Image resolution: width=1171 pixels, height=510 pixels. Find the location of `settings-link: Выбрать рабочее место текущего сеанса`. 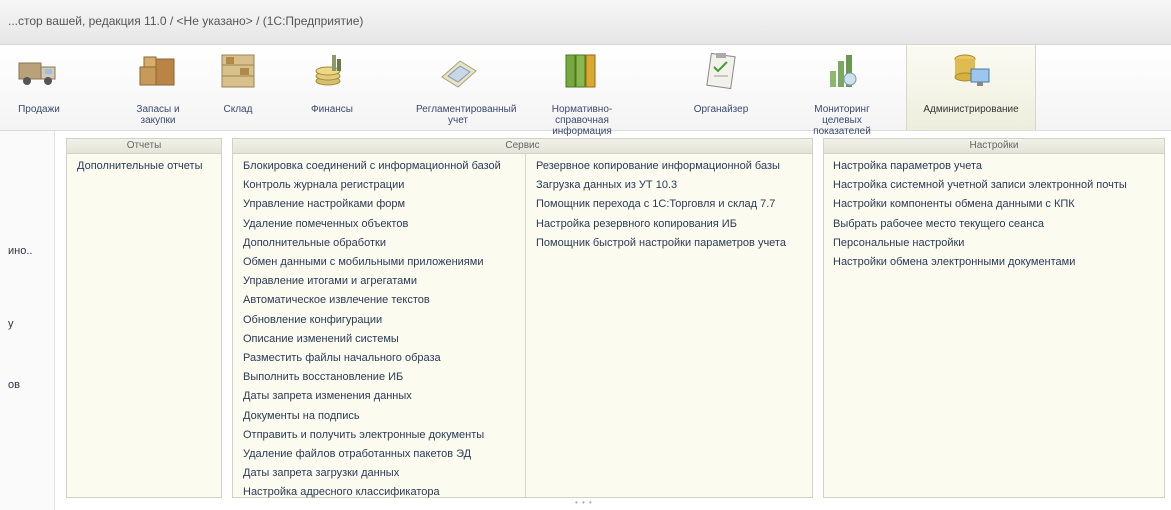

settings-link: Выбрать рабочее место текущего сеанса is located at coordinates (980, 224).